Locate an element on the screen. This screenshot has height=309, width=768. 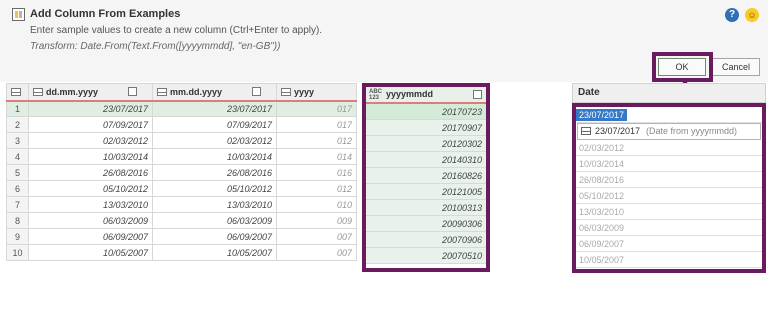
column-header: mm.dd.yyyy is located at coordinates (214, 92).